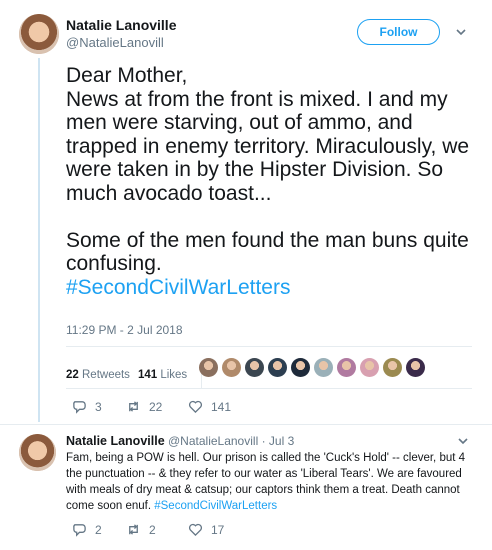 The image size is (492, 550). Describe the element at coordinates (162, 375) in the screenshot. I see `likes-stat: 141 Likes` at that location.